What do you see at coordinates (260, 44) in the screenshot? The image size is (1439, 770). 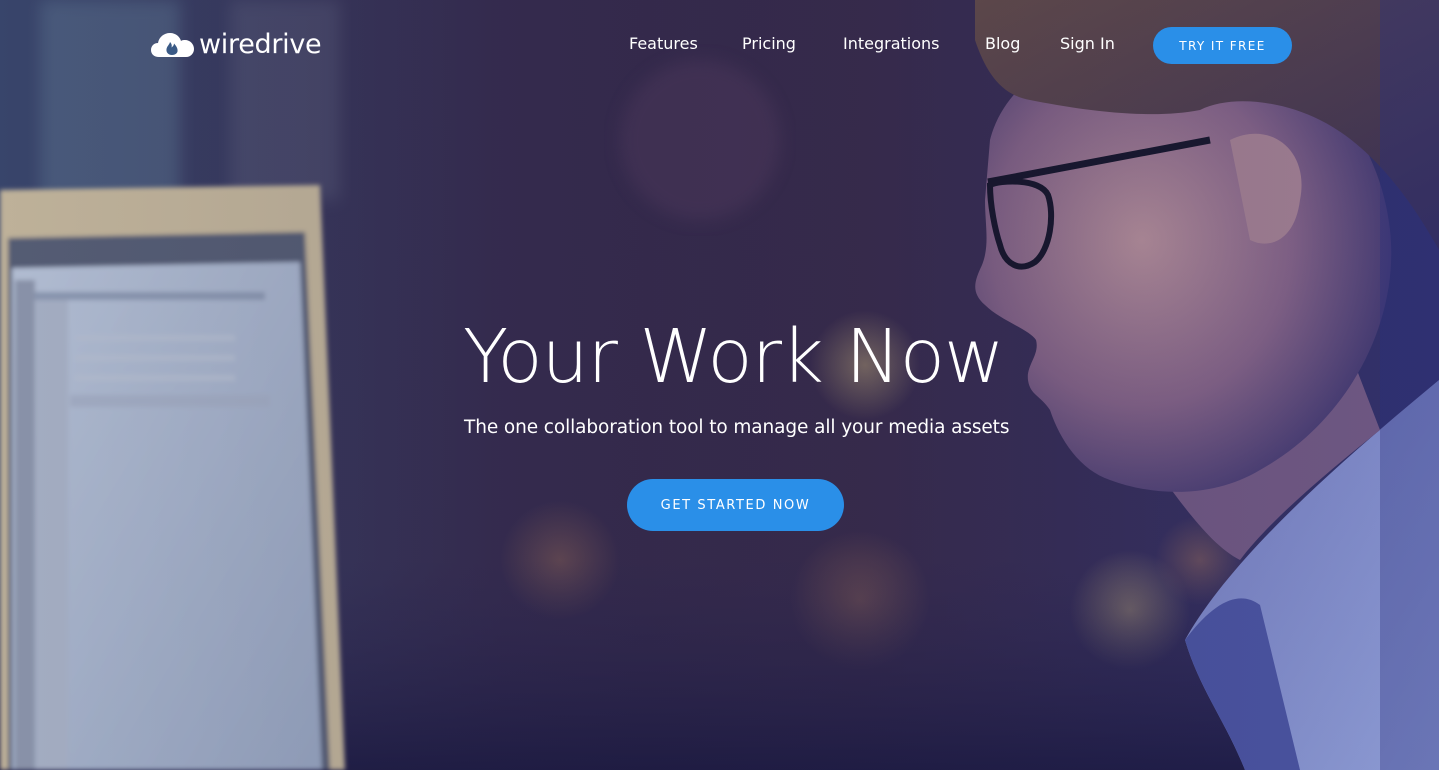 I see `logo-text: wiredrive` at bounding box center [260, 44].